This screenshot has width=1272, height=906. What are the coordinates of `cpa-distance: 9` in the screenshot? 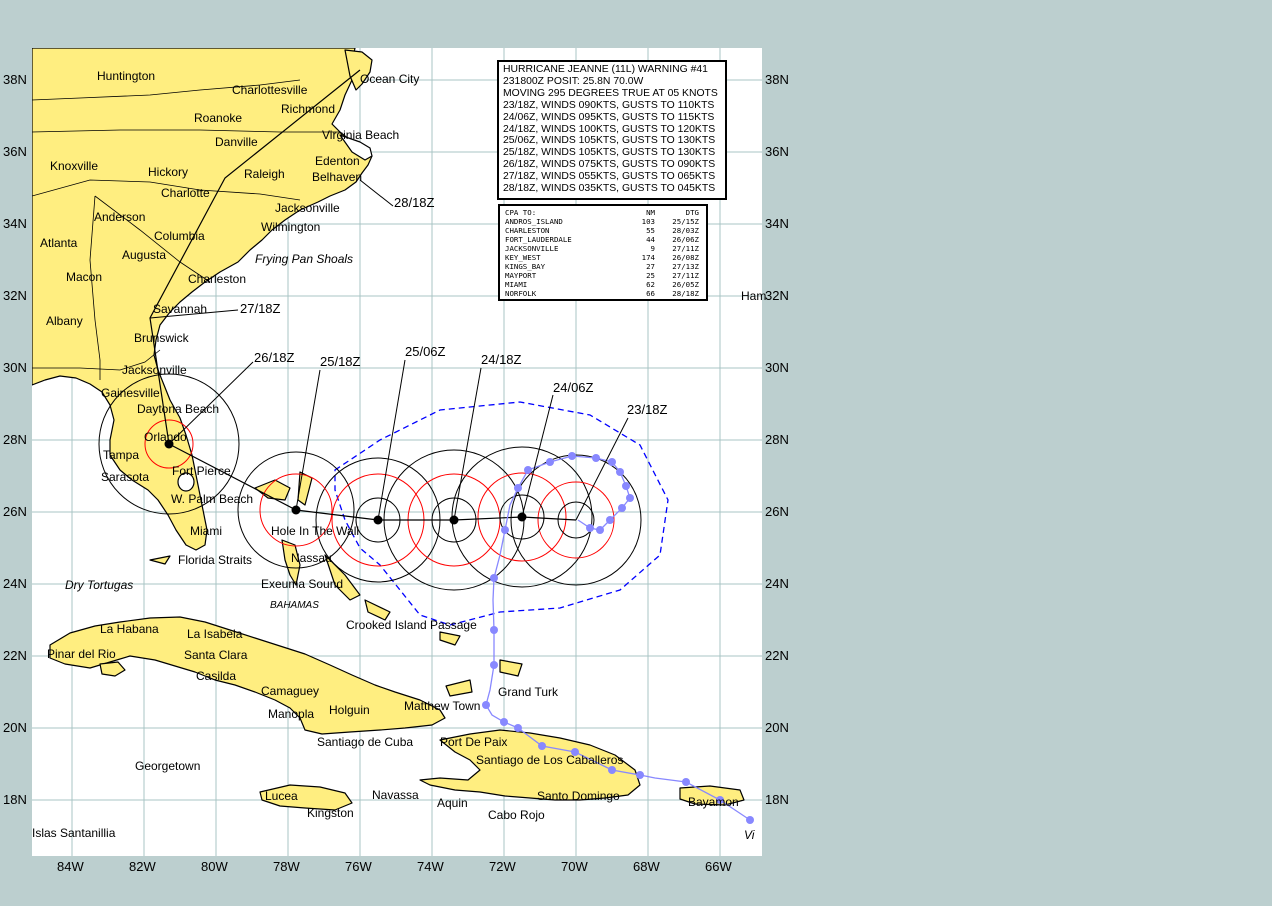 It's located at (652, 248).